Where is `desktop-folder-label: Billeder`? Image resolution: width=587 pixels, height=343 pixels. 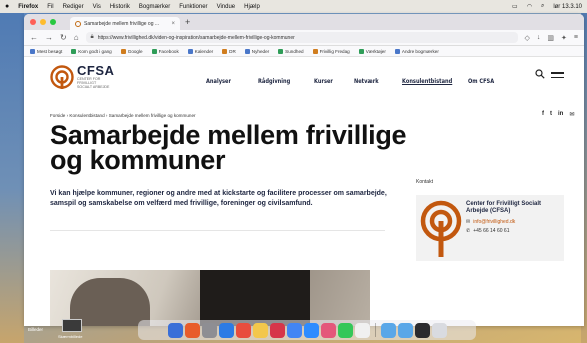 desktop-folder-label: Billeder is located at coordinates (35, 329).